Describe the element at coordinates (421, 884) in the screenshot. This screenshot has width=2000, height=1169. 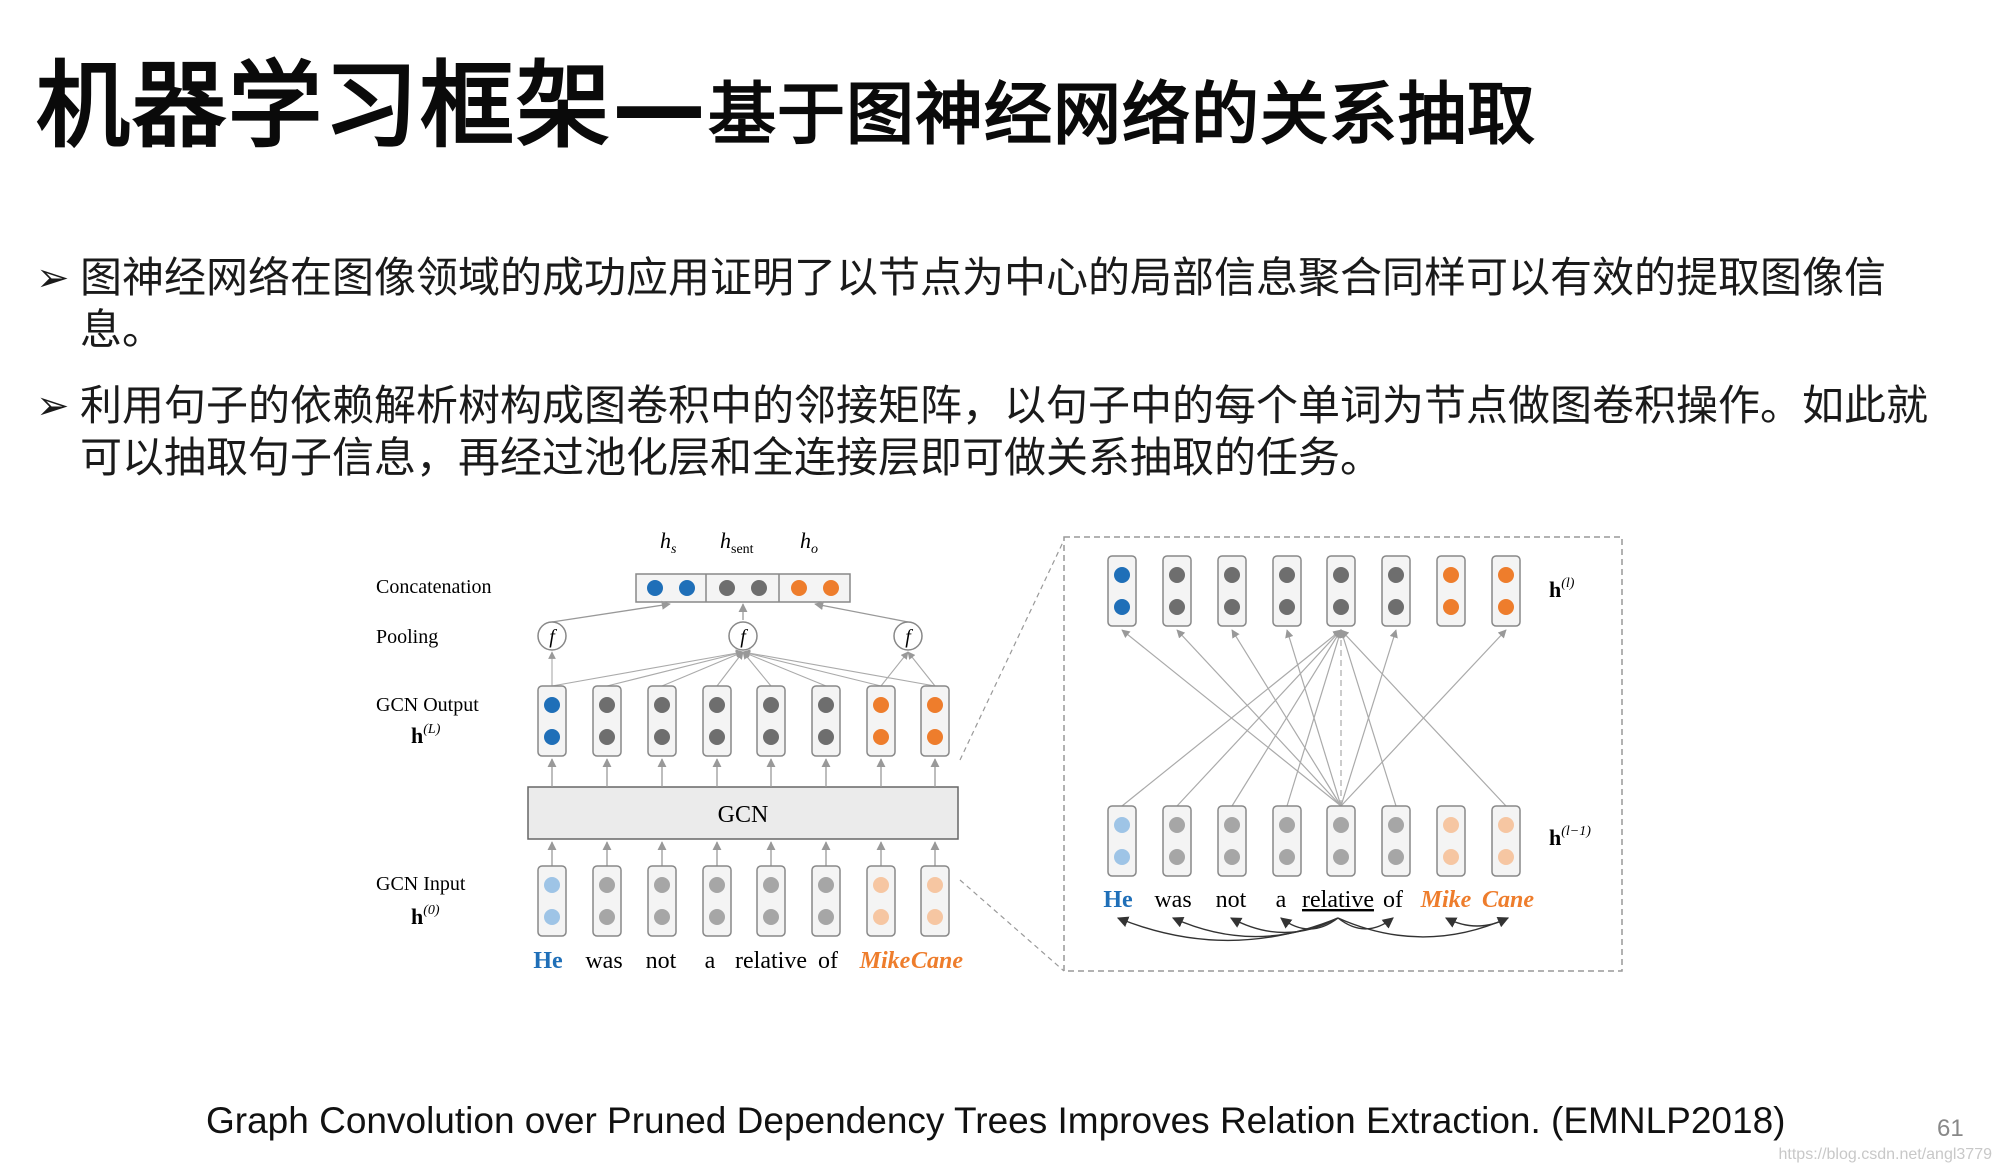
I see `gcn-input-label: GCN Input` at that location.